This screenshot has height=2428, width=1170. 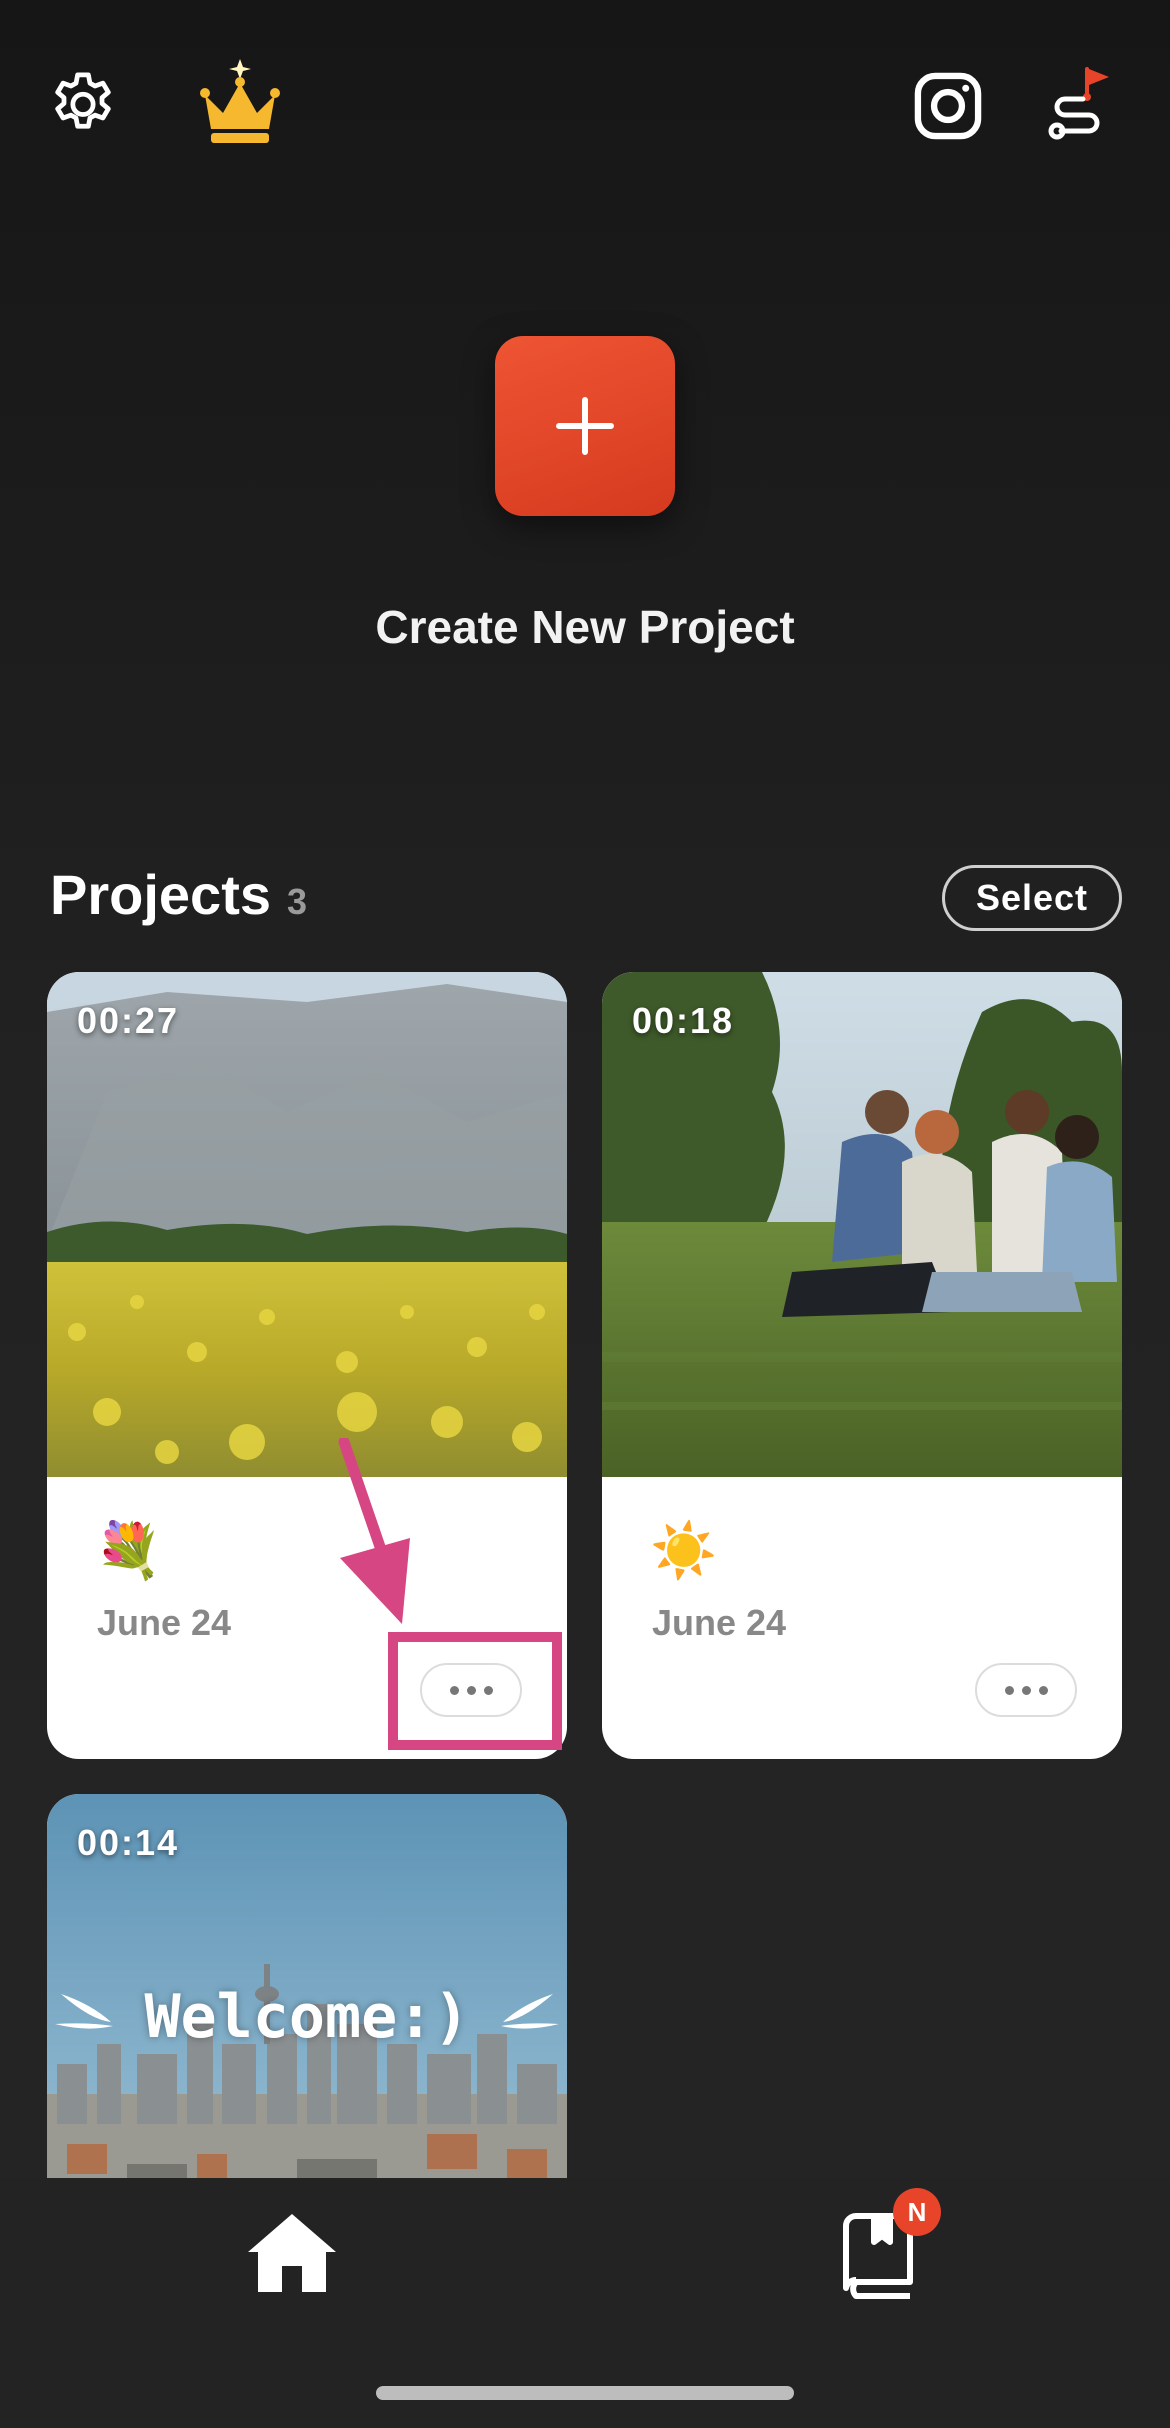 What do you see at coordinates (862, 1224) in the screenshot?
I see `project-thumbnail: 00:18` at bounding box center [862, 1224].